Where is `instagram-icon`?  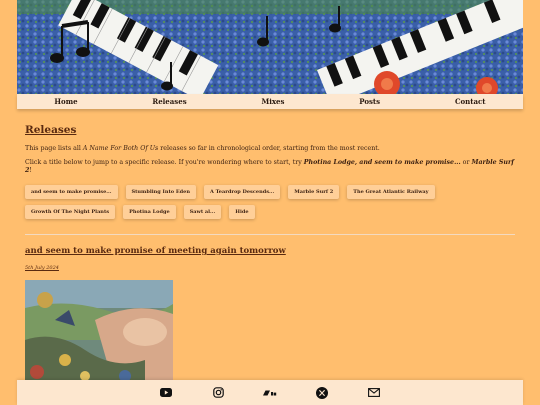
instagram-icon is located at coordinates (218, 393).